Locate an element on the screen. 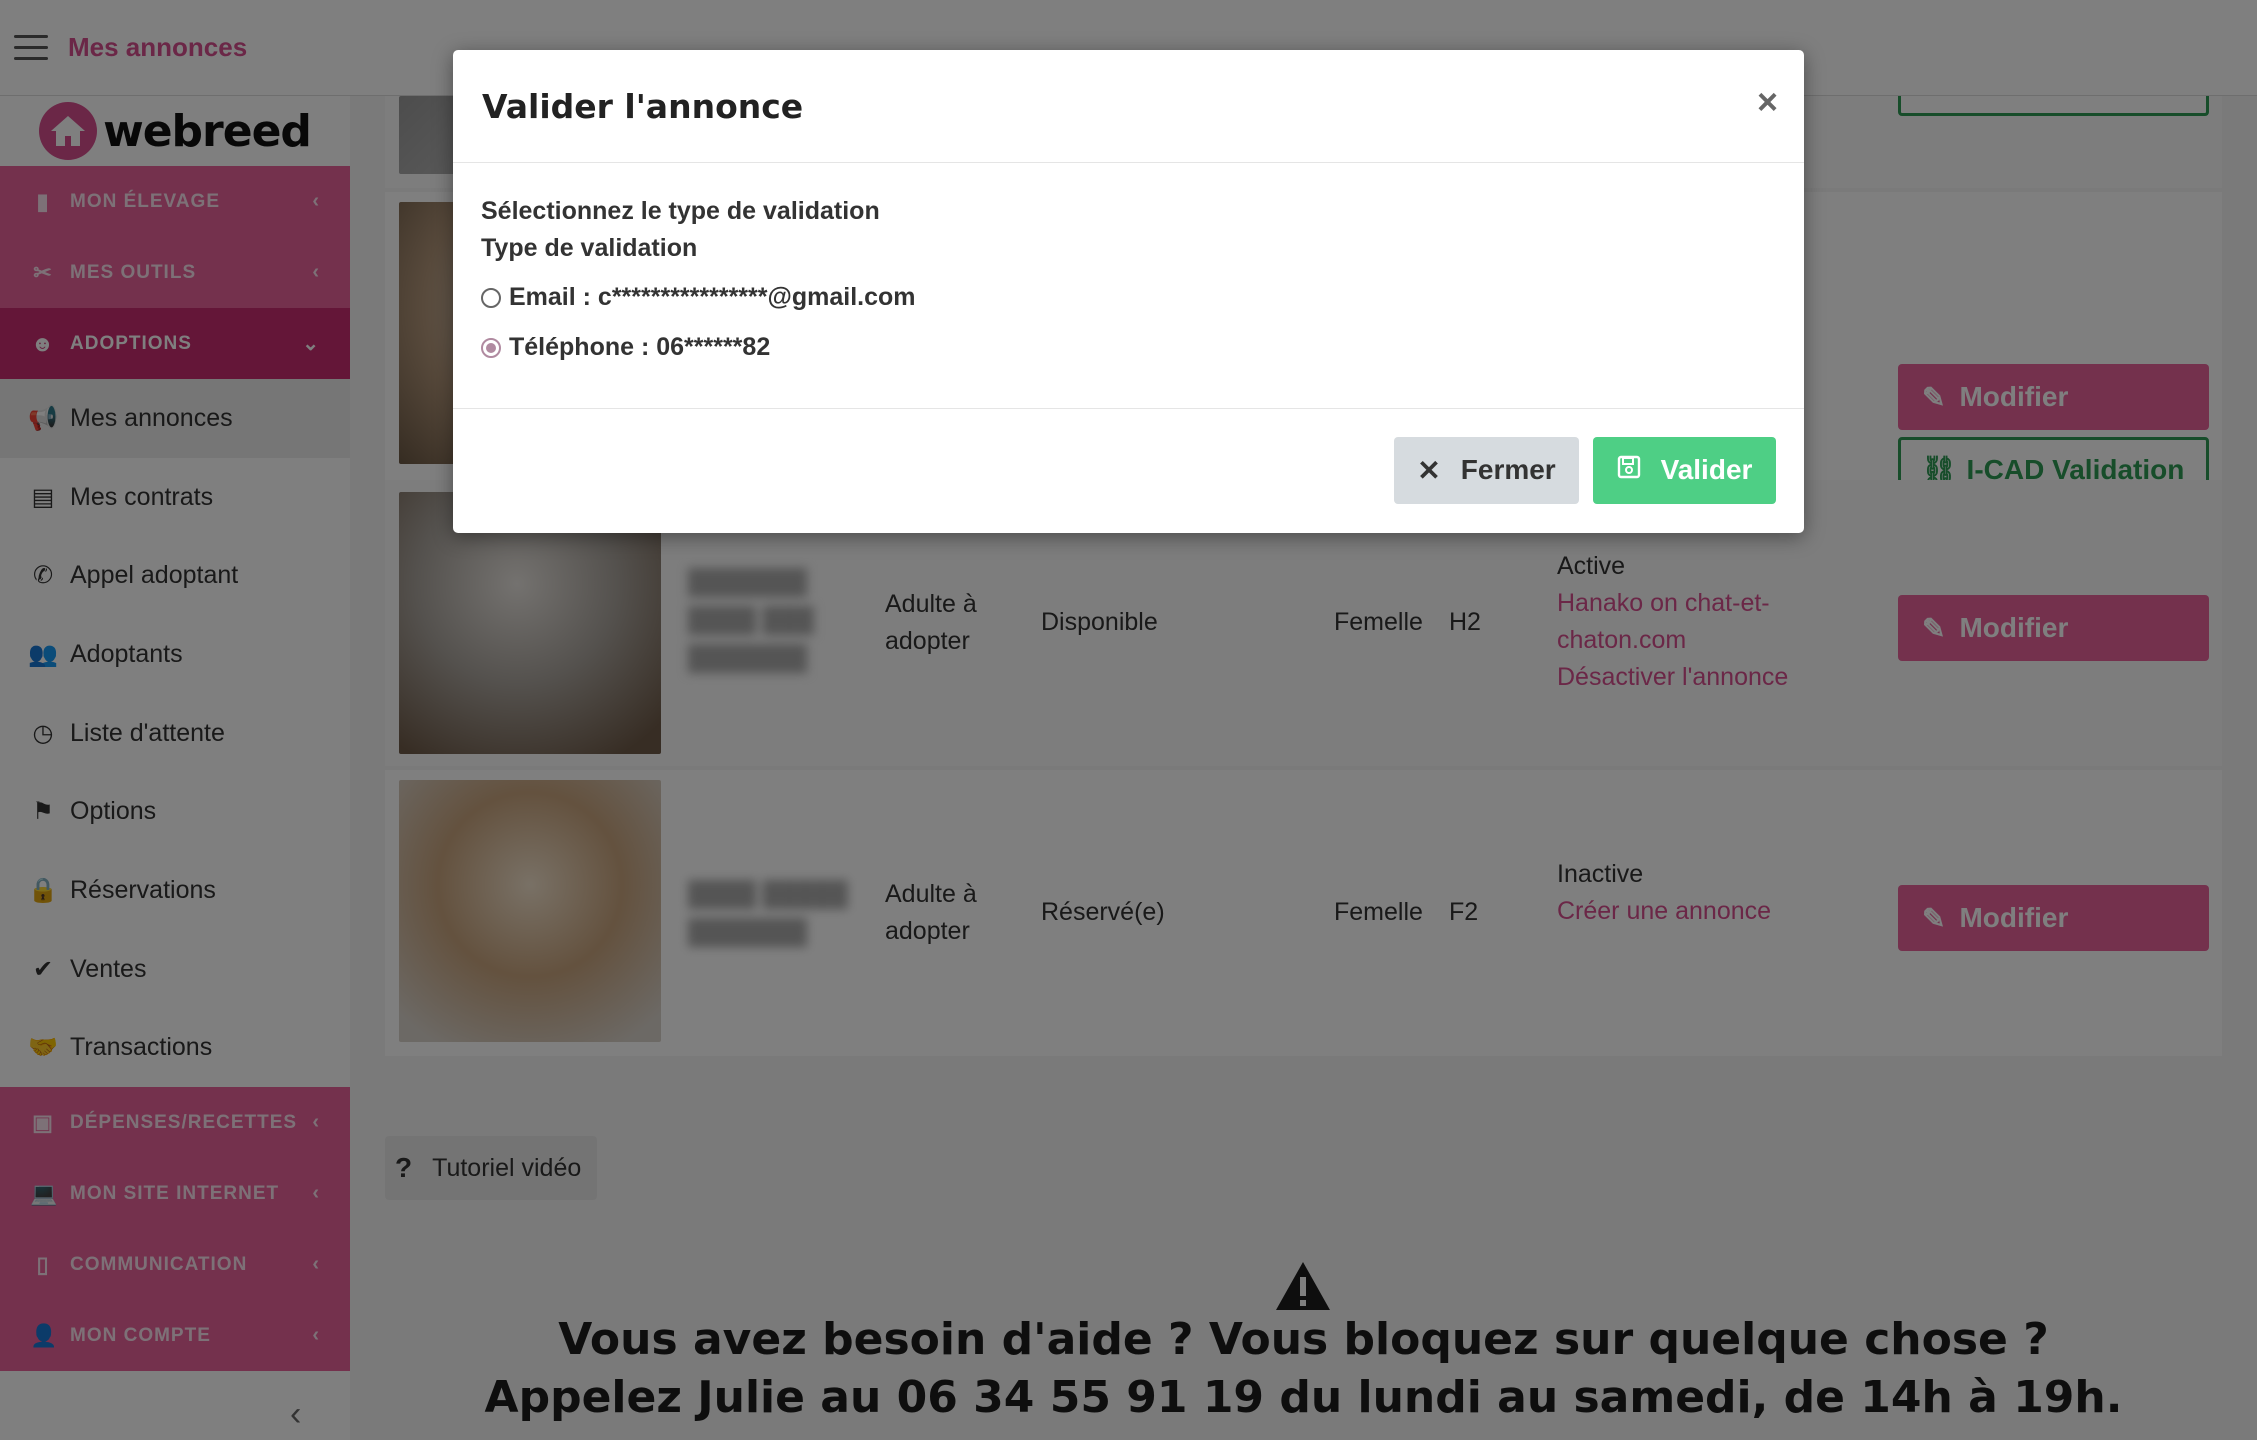  validate-button: Valider is located at coordinates (1684, 470).